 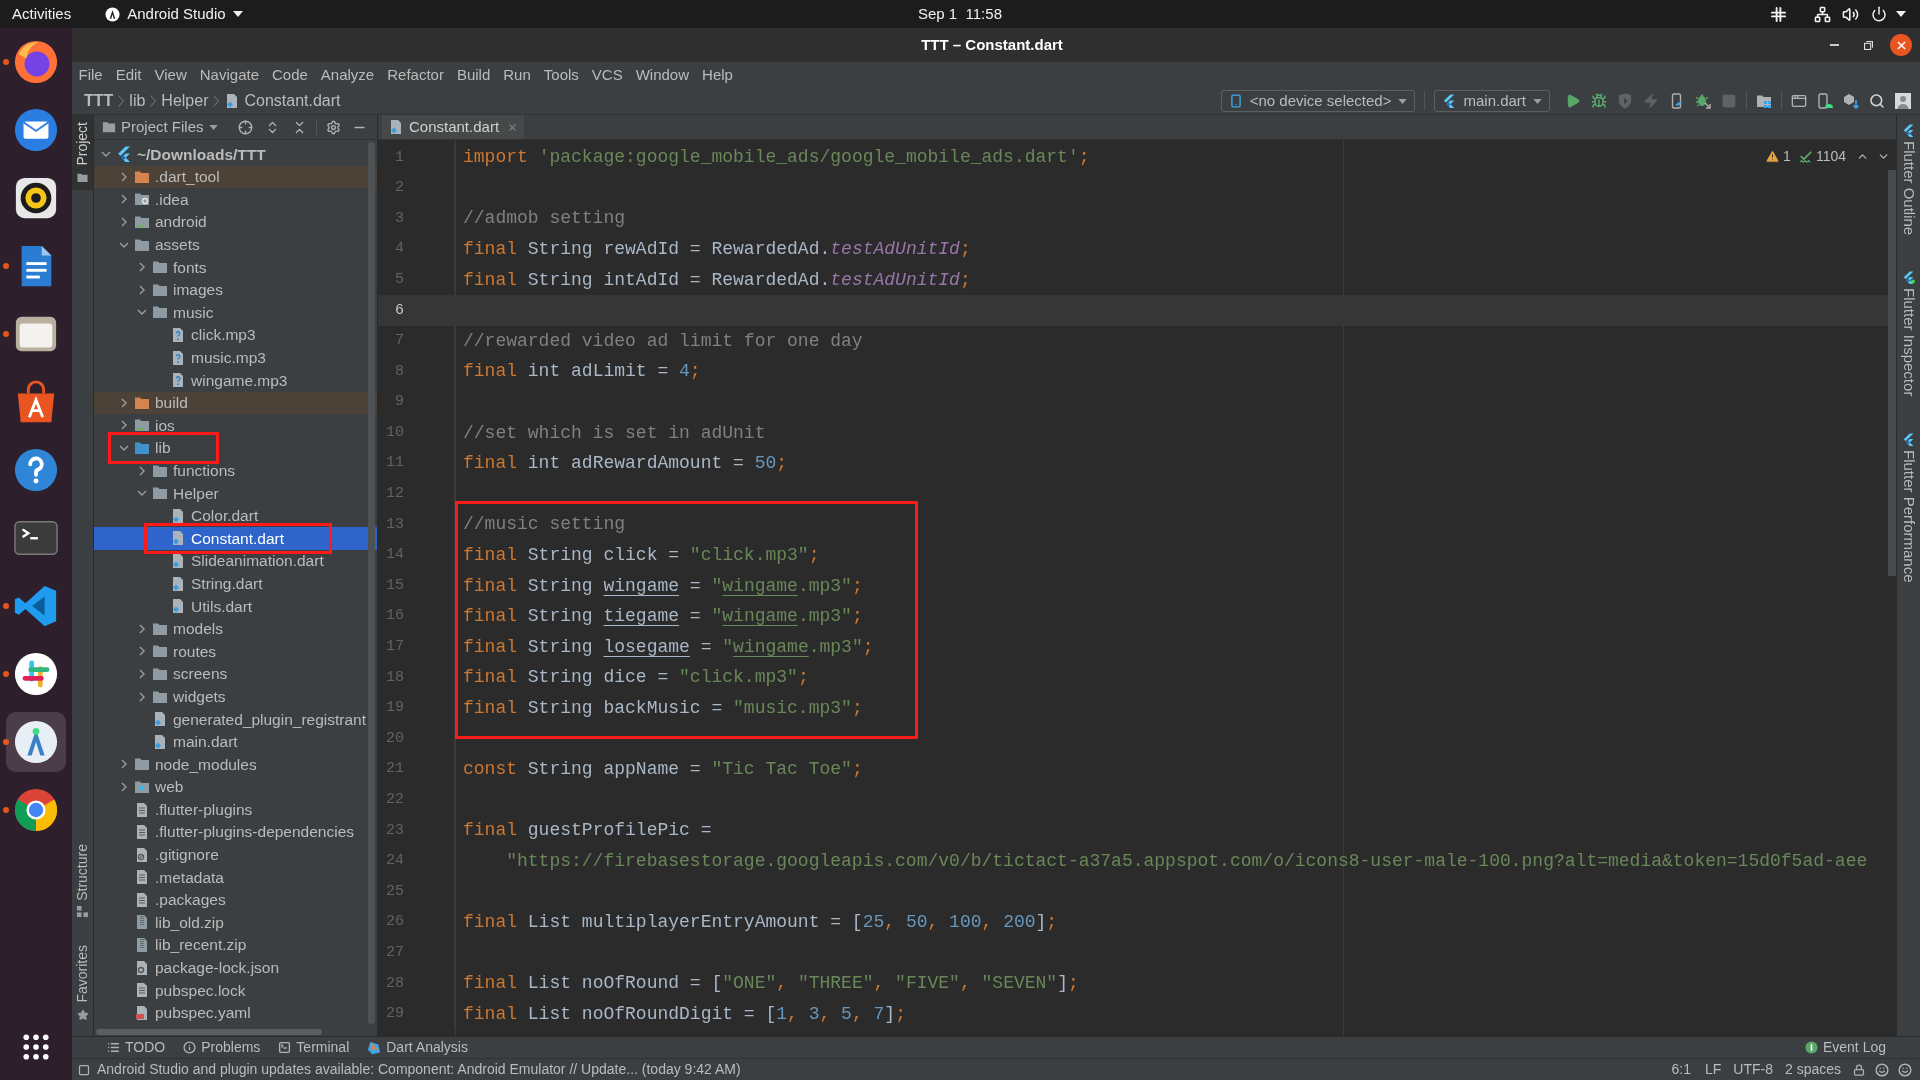 I want to click on tree-item: web, so click(x=235, y=787).